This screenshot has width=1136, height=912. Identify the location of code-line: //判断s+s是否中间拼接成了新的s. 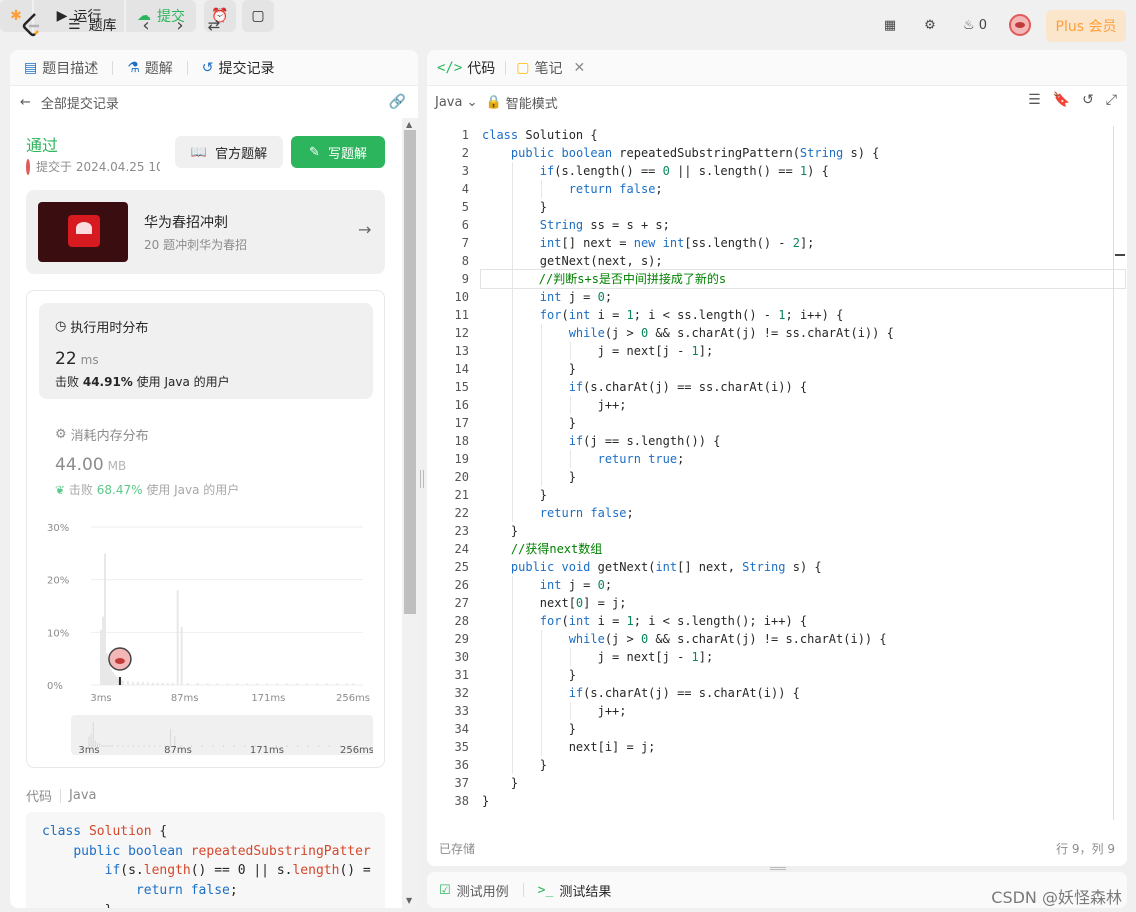
(803, 279).